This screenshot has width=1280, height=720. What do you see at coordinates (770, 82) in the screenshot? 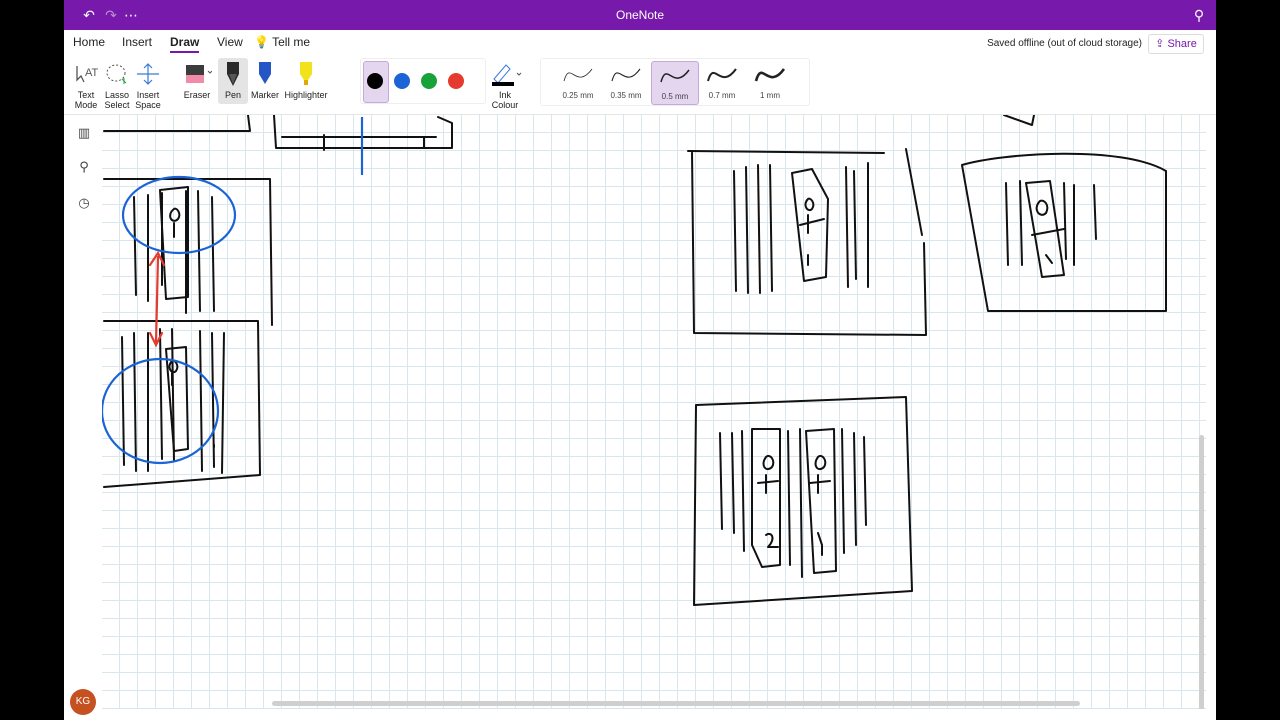
I see `width-option-1: 1 mm` at bounding box center [770, 82].